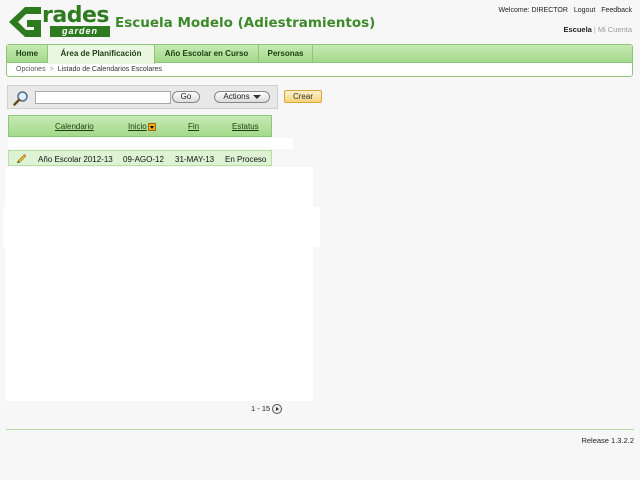  What do you see at coordinates (80, 31) in the screenshot?
I see `logo-text-sub: garden` at bounding box center [80, 31].